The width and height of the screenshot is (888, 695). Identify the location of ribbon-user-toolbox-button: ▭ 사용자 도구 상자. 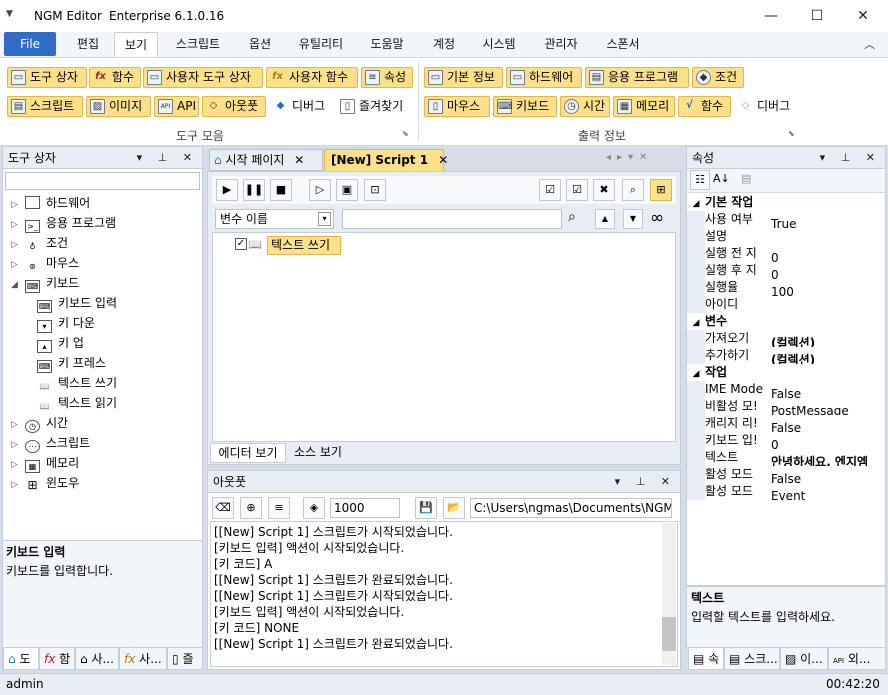
(203, 77).